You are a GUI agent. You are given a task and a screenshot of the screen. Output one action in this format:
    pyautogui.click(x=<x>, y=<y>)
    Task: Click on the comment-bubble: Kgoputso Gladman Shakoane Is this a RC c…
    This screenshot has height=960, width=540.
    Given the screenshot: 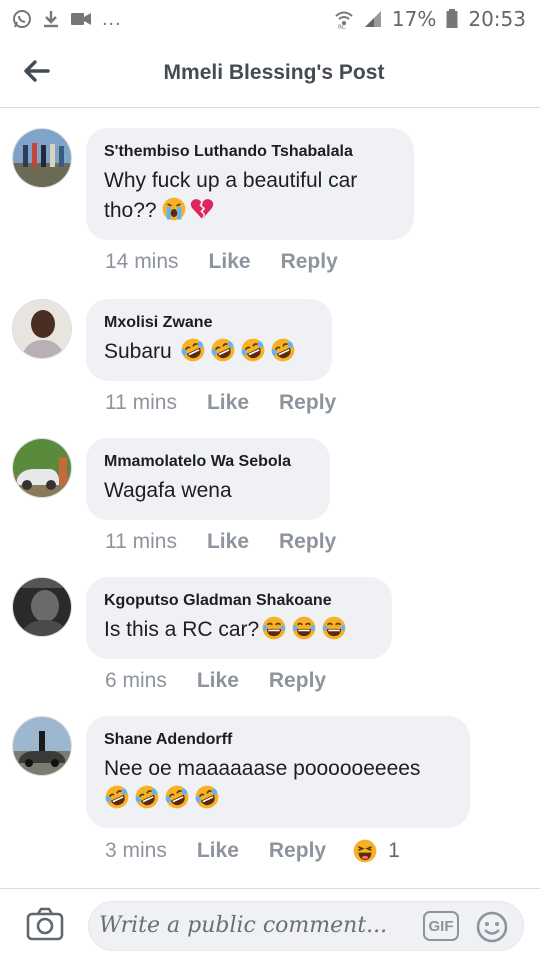 What is the action you would take?
    pyautogui.click(x=239, y=618)
    